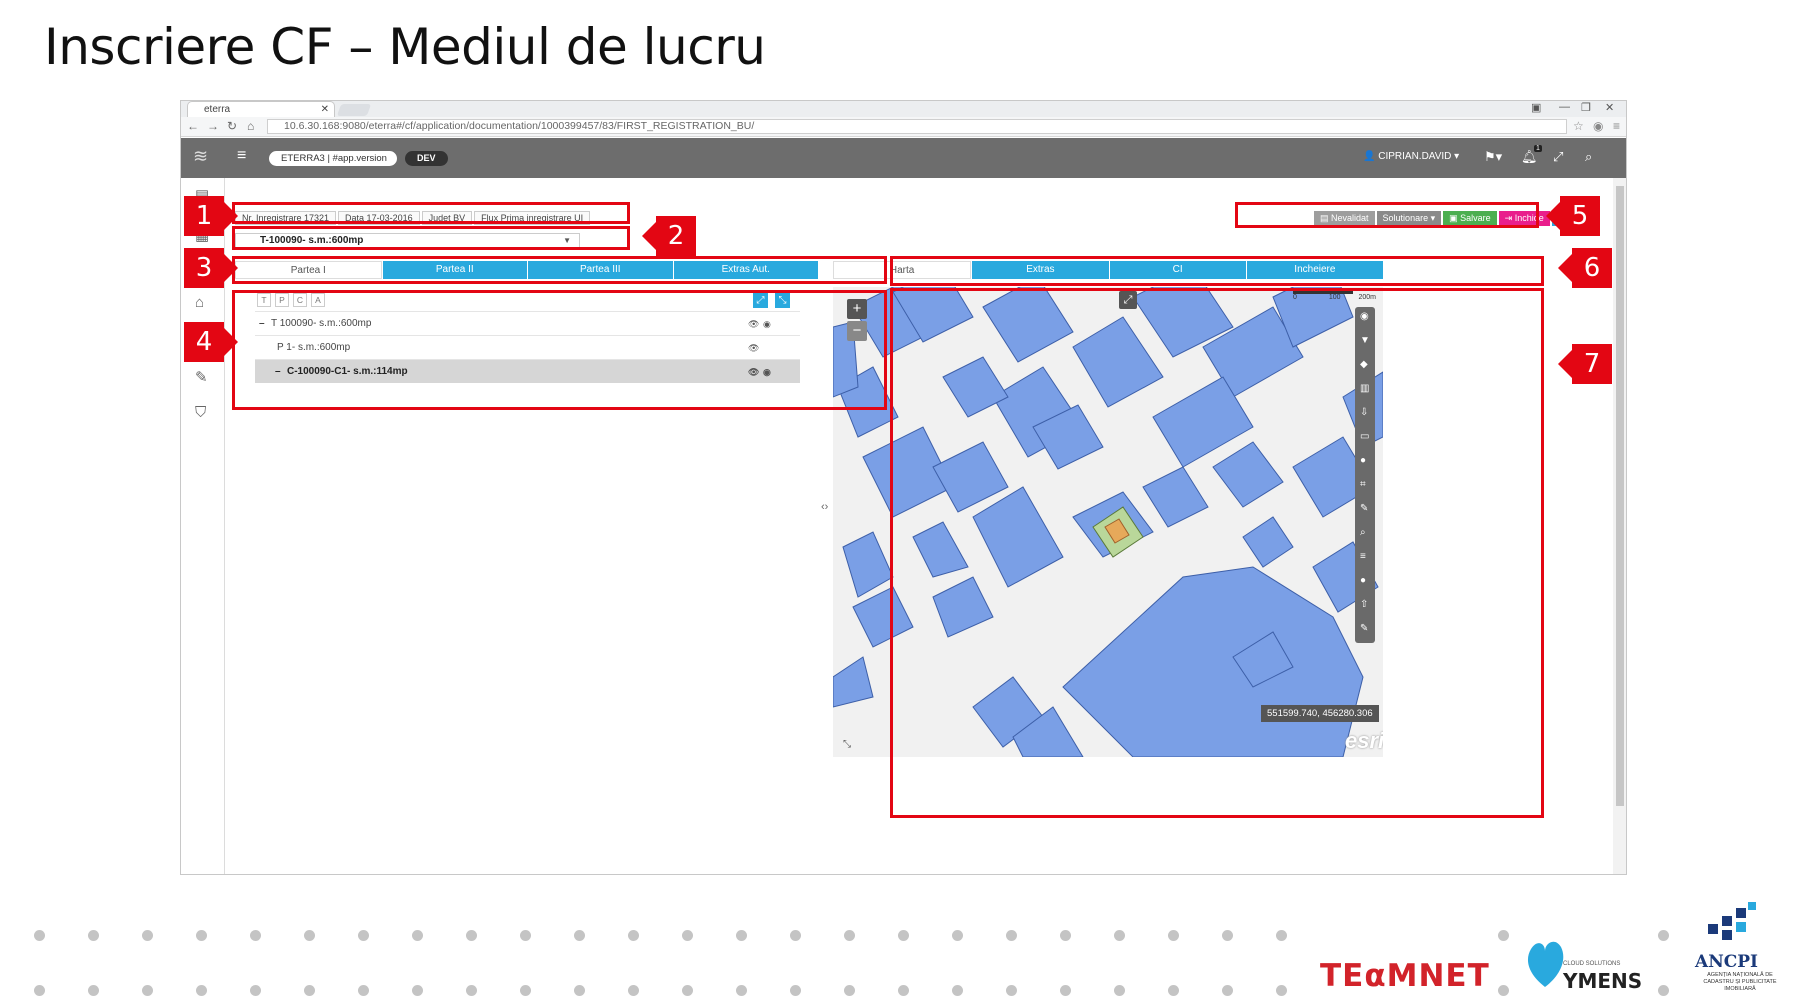 This screenshot has width=1800, height=1008. Describe the element at coordinates (1405, 976) in the screenshot. I see `teamnet-logo: TEαMNET` at that location.